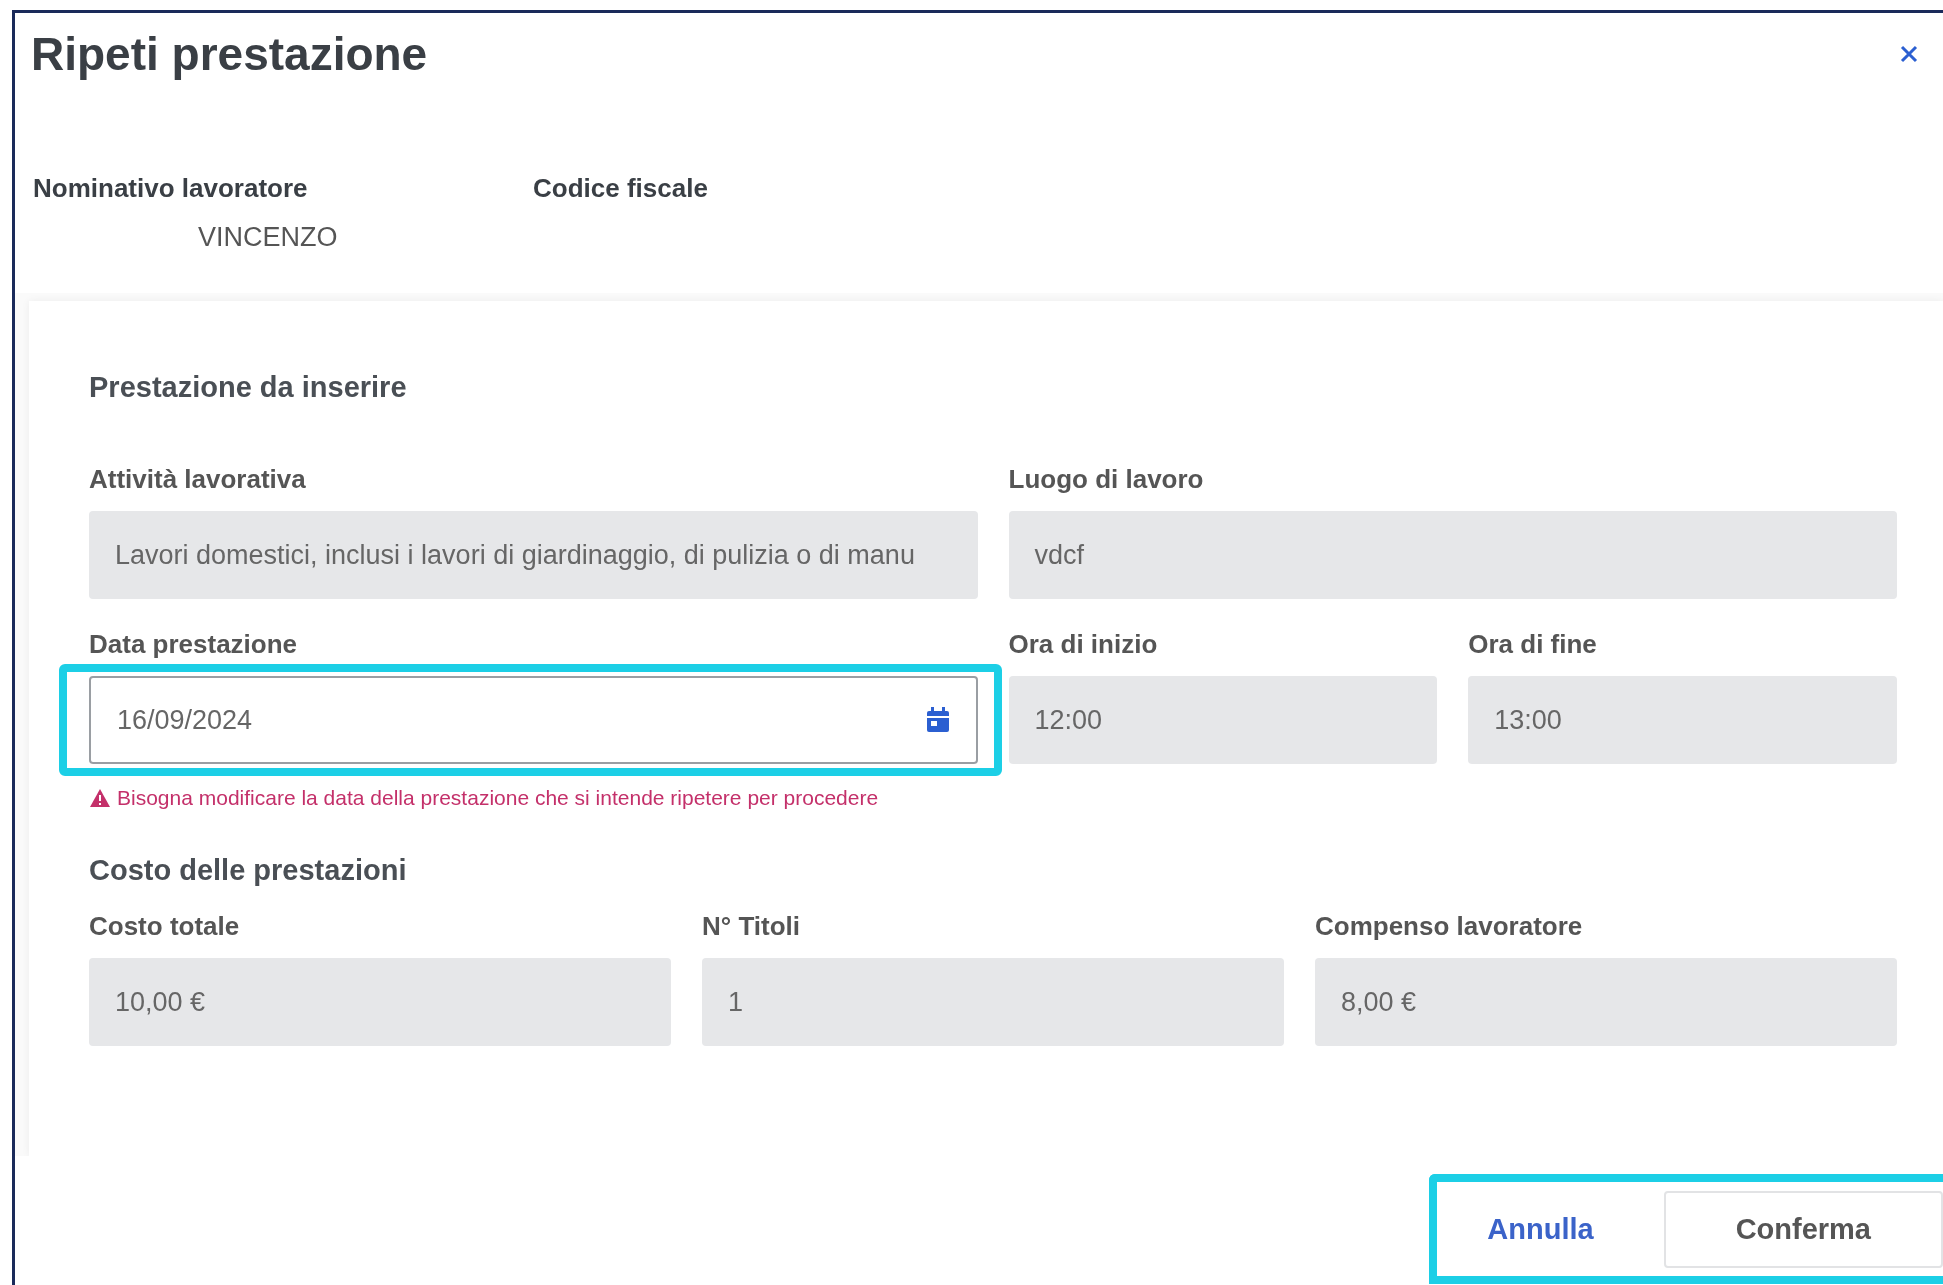 Image resolution: width=1943 pixels, height=1285 pixels. What do you see at coordinates (1909, 54) in the screenshot?
I see `close-icon` at bounding box center [1909, 54].